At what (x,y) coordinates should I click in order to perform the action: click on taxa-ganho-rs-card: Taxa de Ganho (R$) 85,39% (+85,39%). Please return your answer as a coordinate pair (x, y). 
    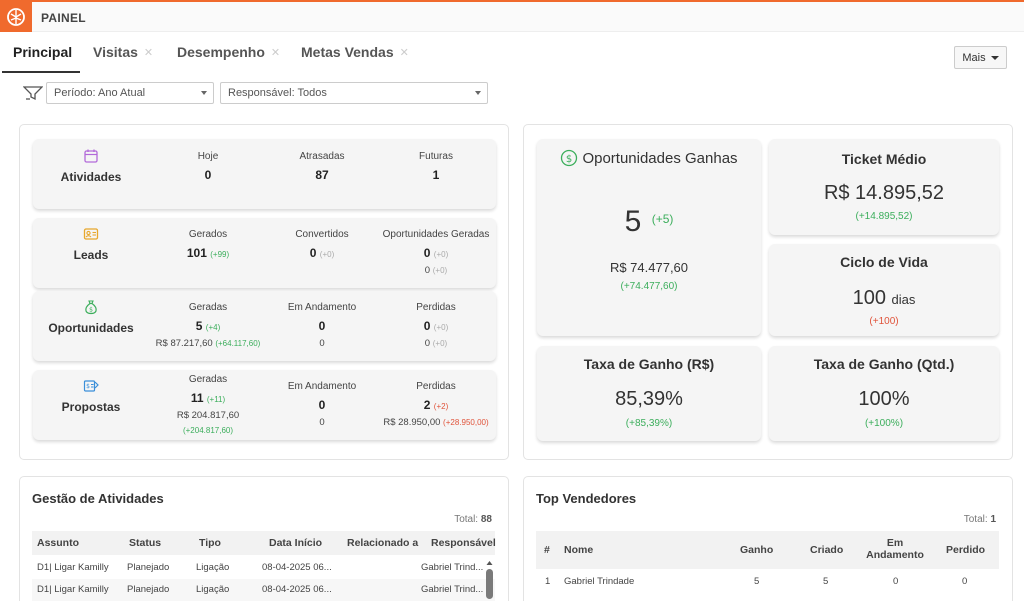
    Looking at the image, I should click on (649, 393).